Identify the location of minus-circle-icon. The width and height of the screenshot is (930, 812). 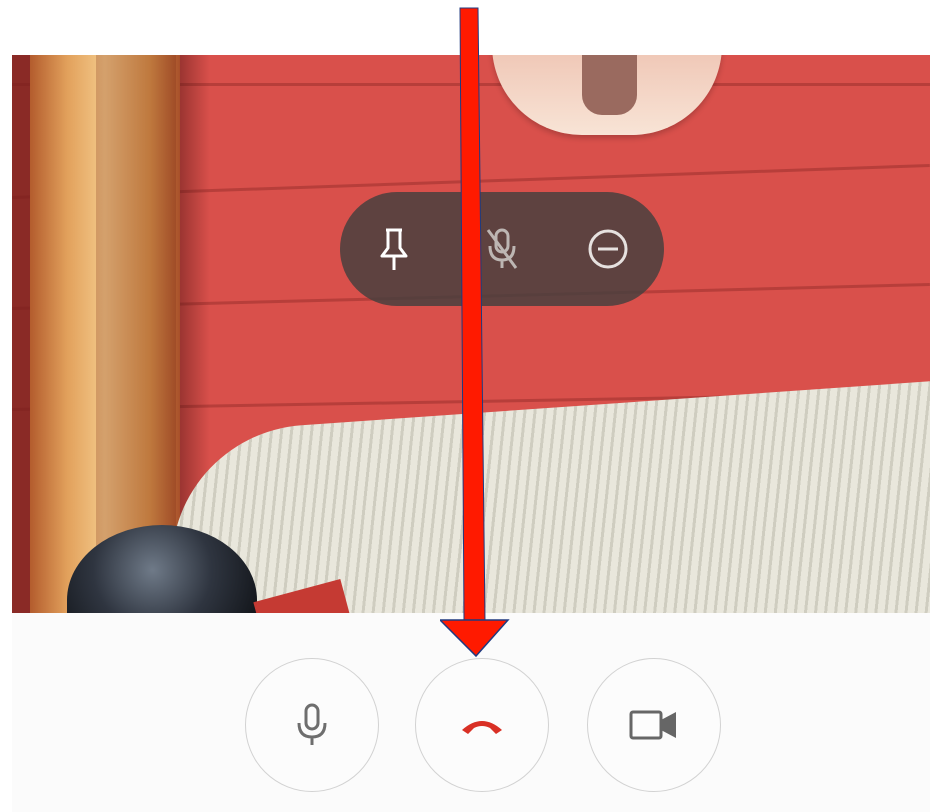
(608, 249).